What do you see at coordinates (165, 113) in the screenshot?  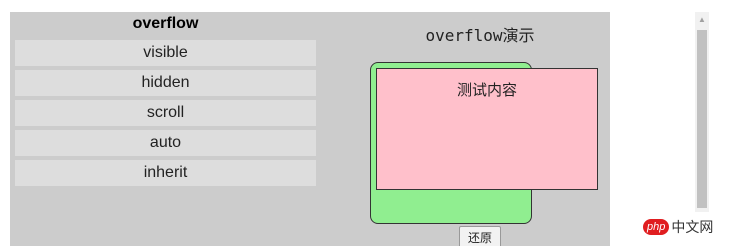 I see `menu-item-scroll: scroll` at bounding box center [165, 113].